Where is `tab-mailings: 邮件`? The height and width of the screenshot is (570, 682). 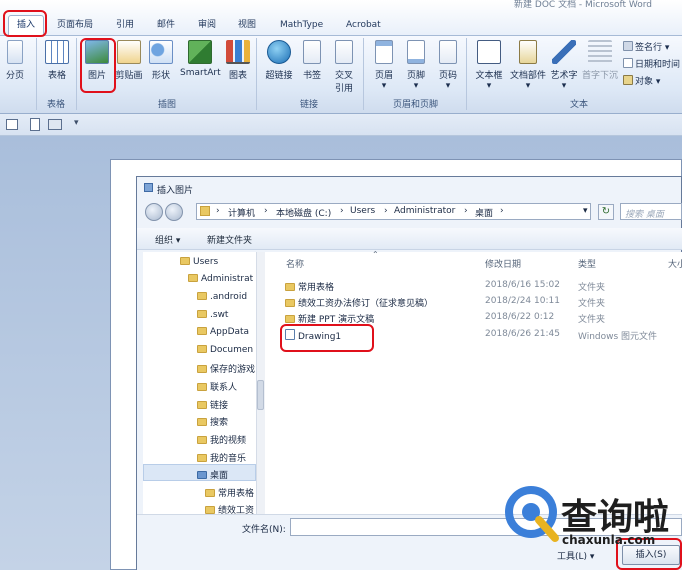 tab-mailings: 邮件 is located at coordinates (166, 25).